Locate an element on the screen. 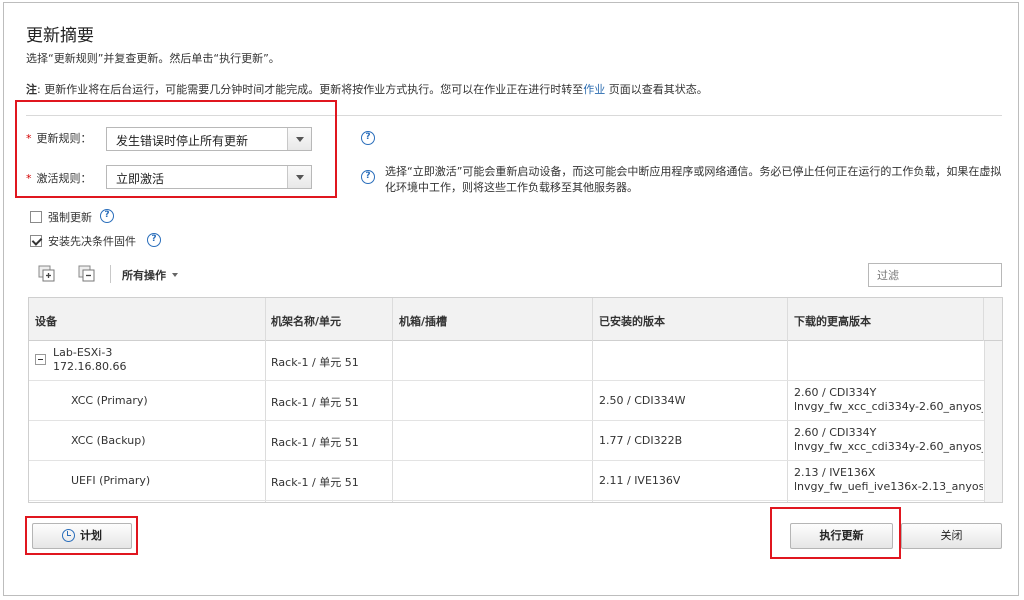 This screenshot has width=1024, height=600. update-rule-value: 发生错误时停止所有更新 is located at coordinates (182, 141).